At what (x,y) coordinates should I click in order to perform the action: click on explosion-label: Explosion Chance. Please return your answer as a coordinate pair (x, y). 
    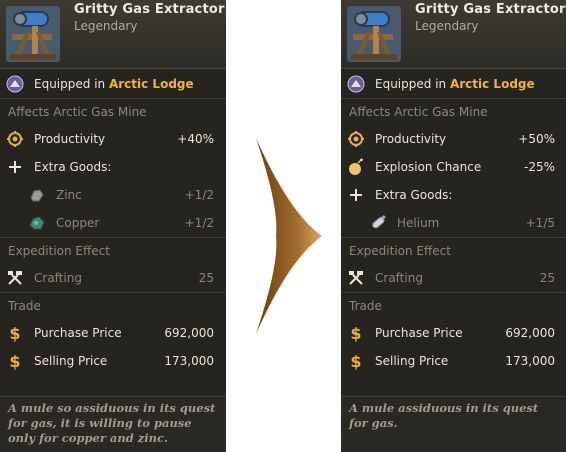
    Looking at the image, I should click on (428, 167).